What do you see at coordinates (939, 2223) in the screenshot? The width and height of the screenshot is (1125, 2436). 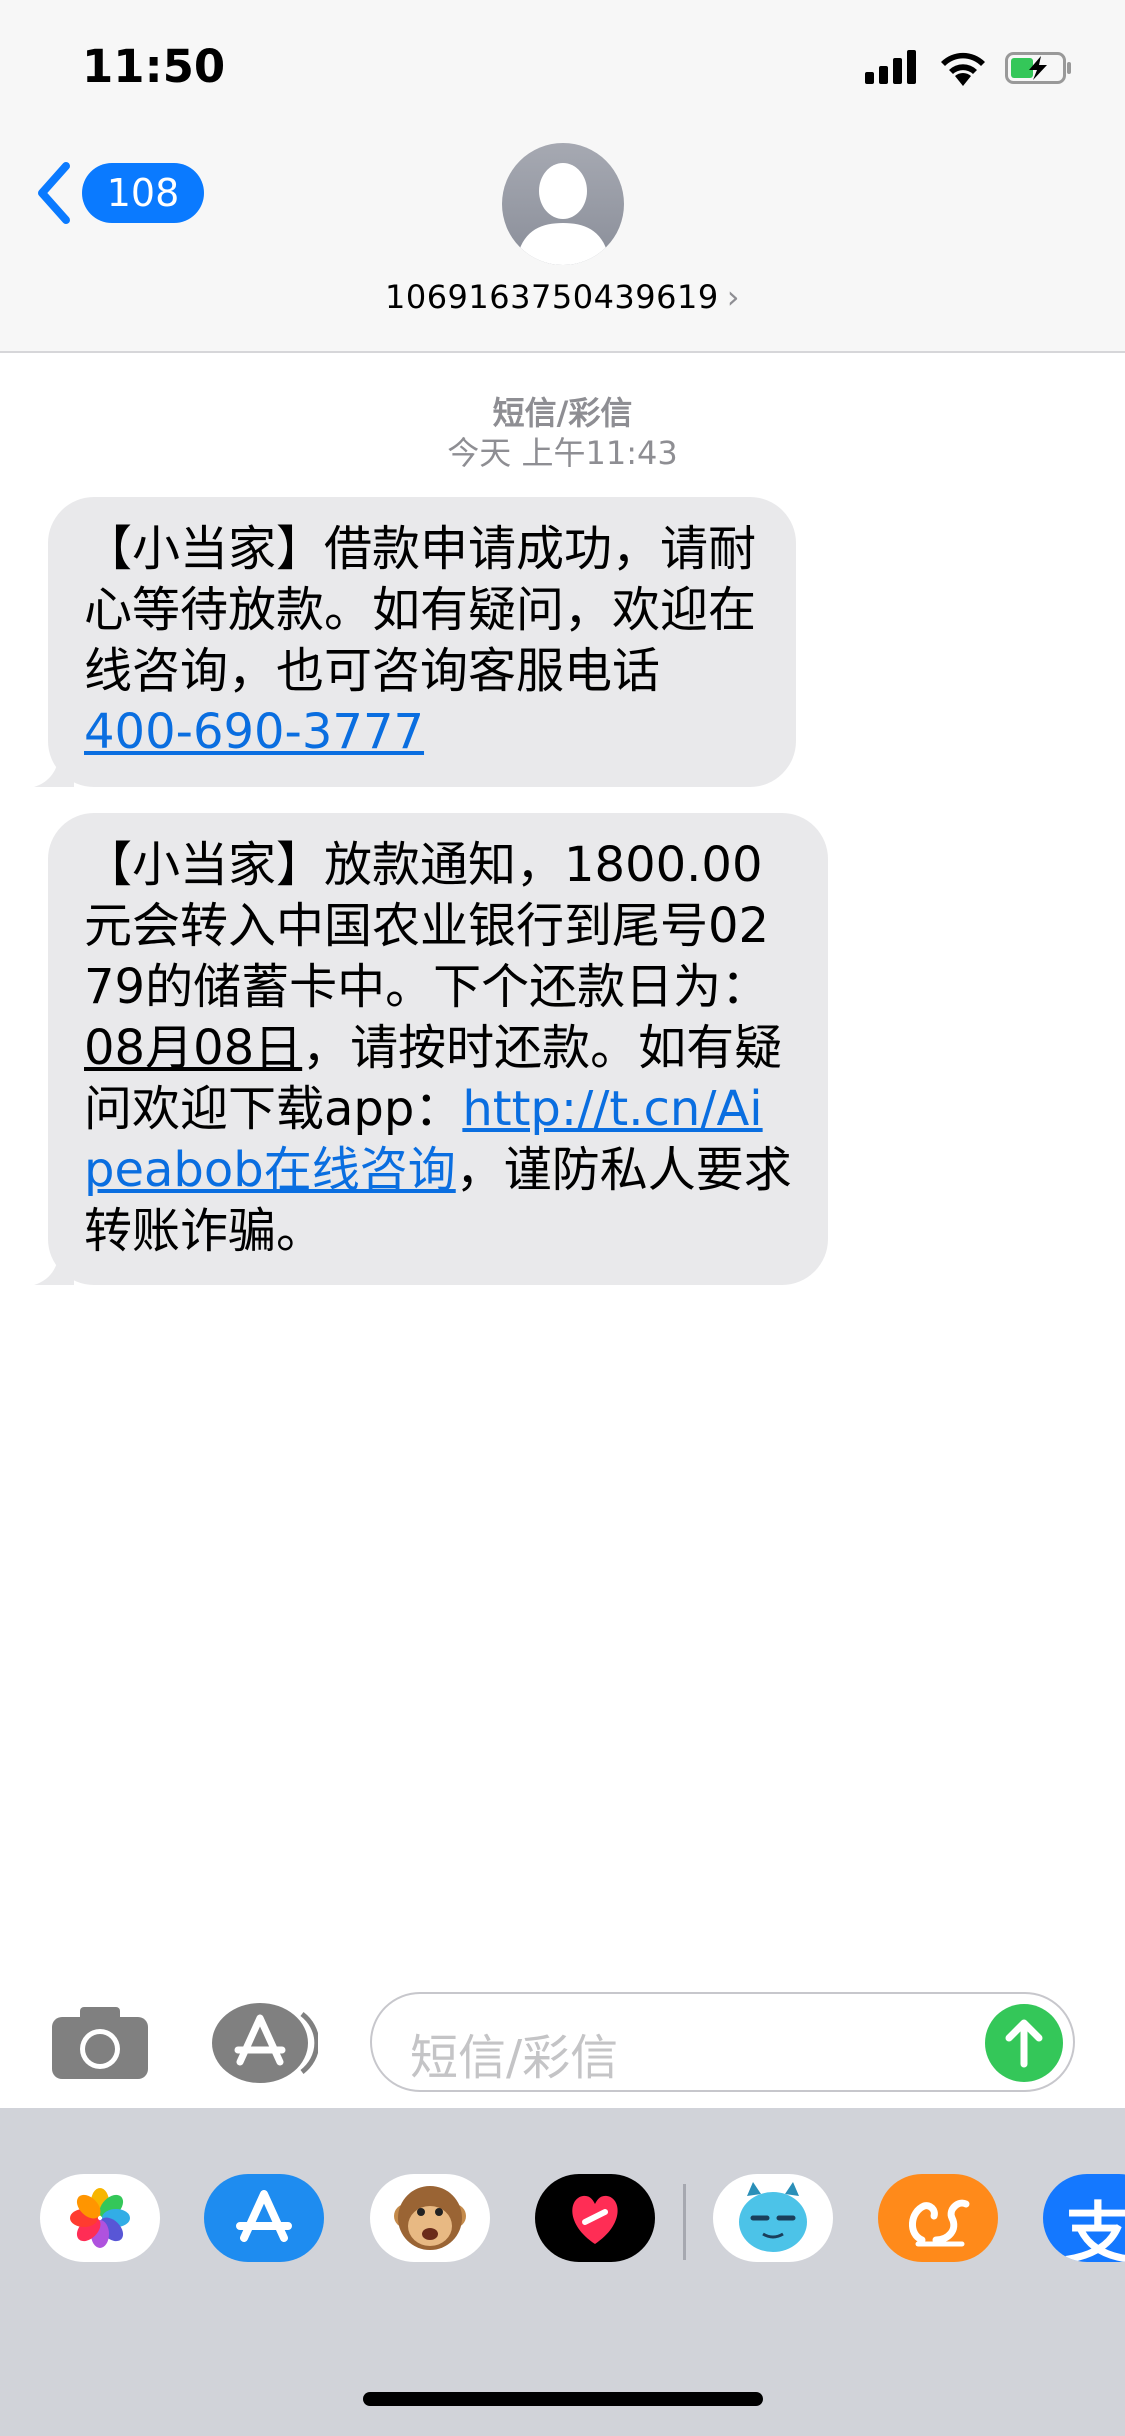 I see `squirrel-icon` at bounding box center [939, 2223].